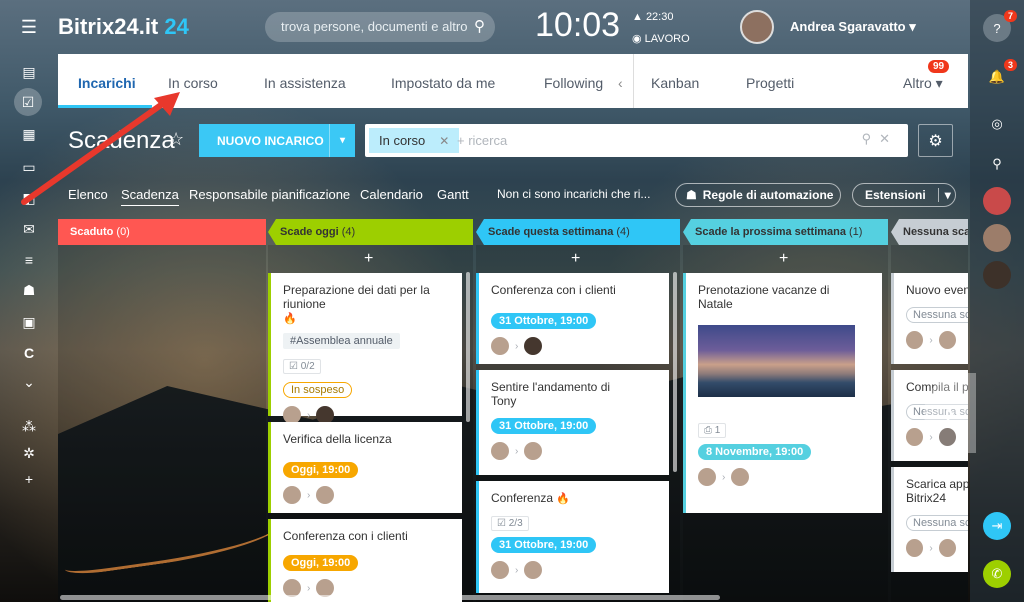 The height and width of the screenshot is (602, 1024). What do you see at coordinates (29, 382) in the screenshot?
I see `more-icon: ⌄` at bounding box center [29, 382].